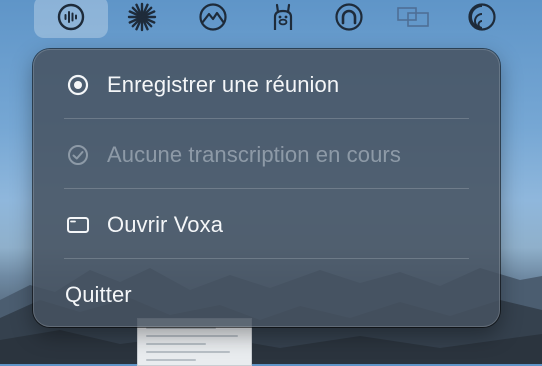  What do you see at coordinates (213, 17) in the screenshot?
I see `mountain-peaks-icon` at bounding box center [213, 17].